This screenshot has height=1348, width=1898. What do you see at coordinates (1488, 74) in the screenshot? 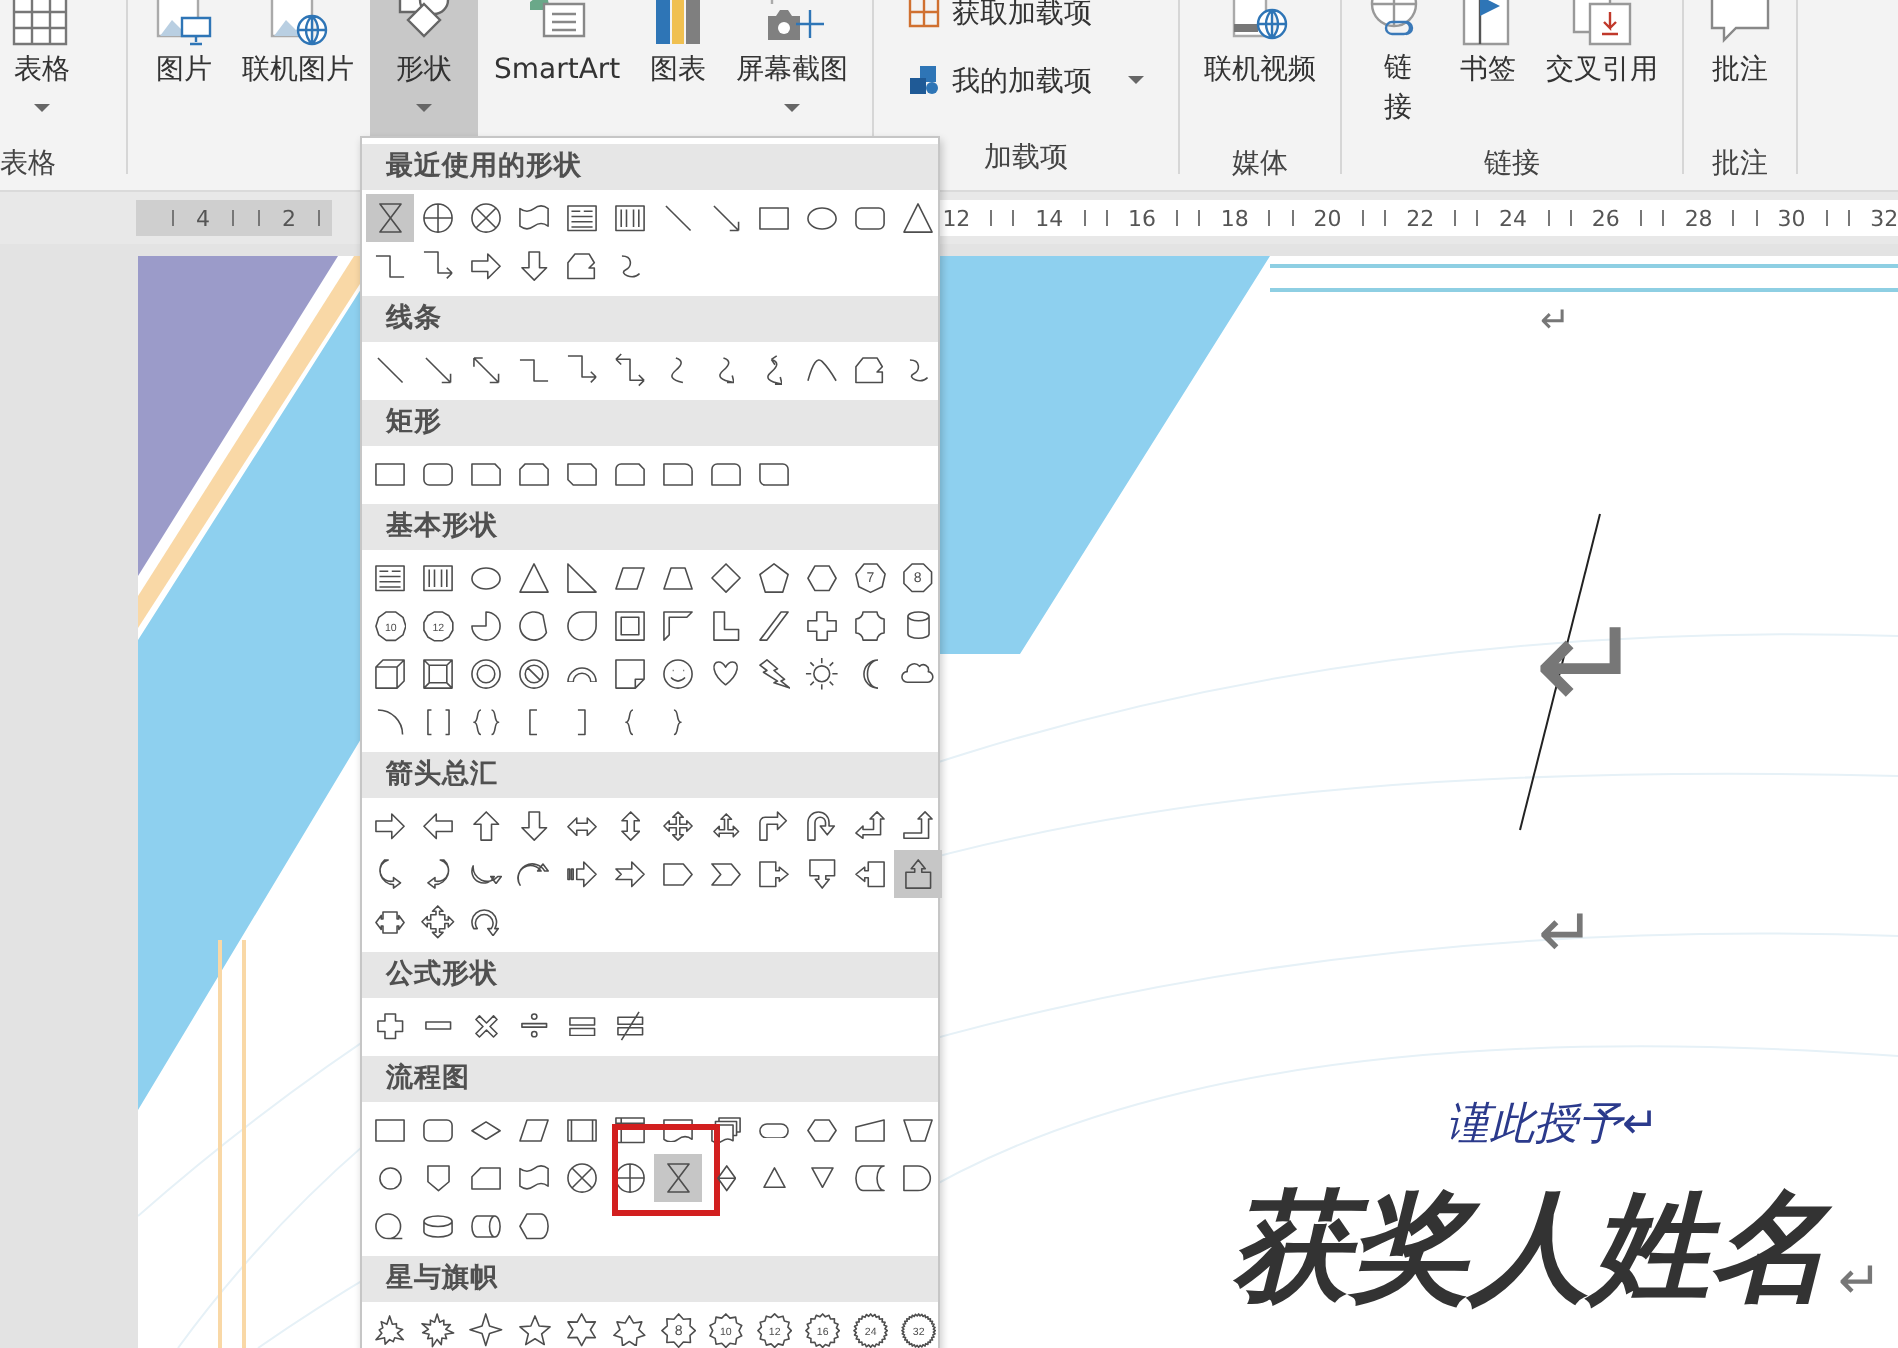
I see `ribbon-button: 书签` at bounding box center [1488, 74].